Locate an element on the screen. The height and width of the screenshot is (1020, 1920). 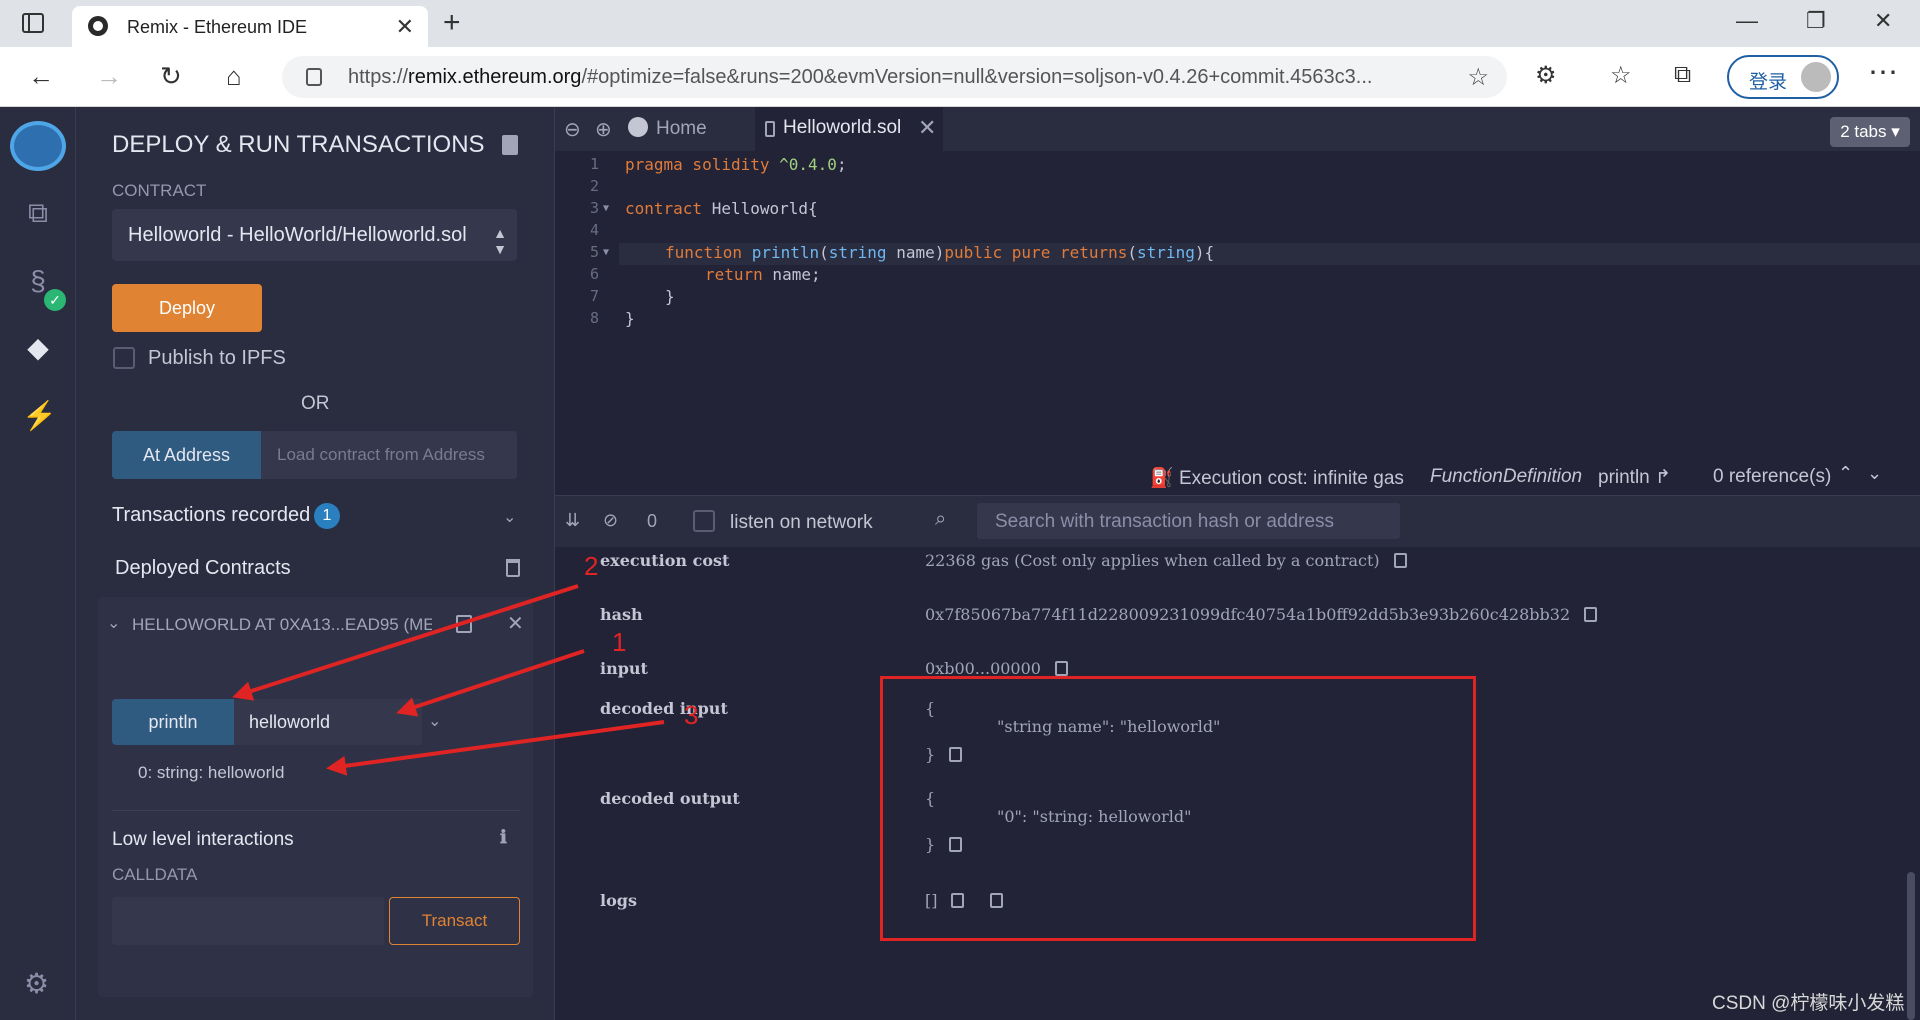
at-address-button: At Address is located at coordinates (186, 455).